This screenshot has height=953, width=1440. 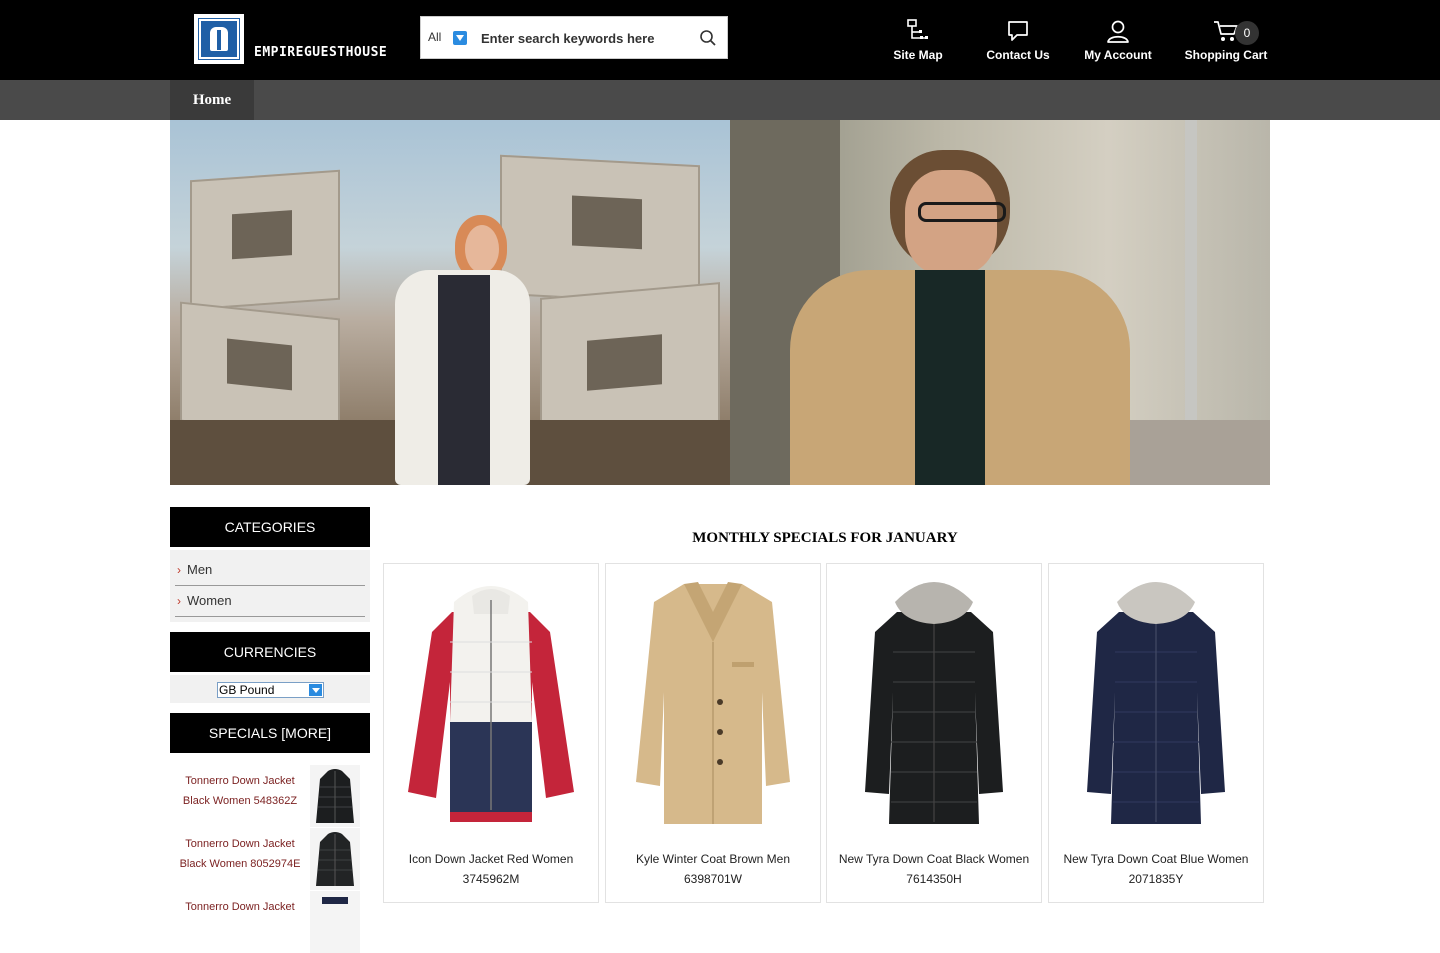 I want to click on product-name: Kyle Winter Coat Brown Men 6398701W, so click(x=713, y=869).